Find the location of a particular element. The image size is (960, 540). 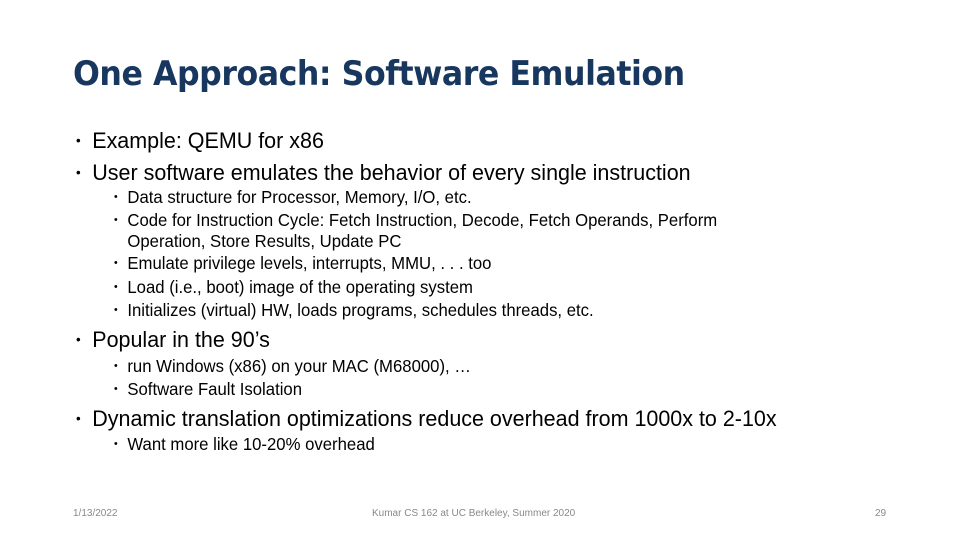

sub-bullet-item: • Want more like 10-20% overhead is located at coordinates (244, 444).